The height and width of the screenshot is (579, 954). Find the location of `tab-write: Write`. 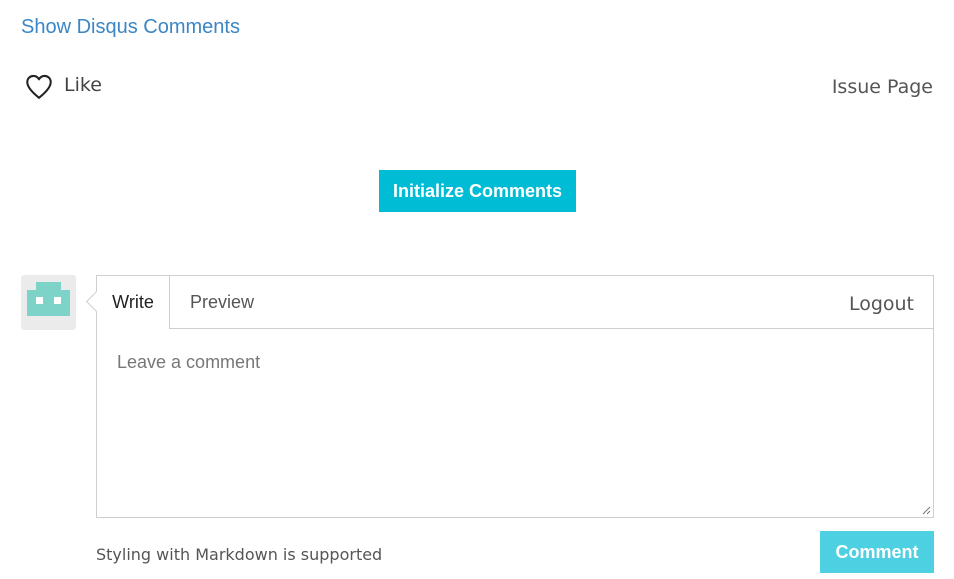

tab-write: Write is located at coordinates (133, 302).